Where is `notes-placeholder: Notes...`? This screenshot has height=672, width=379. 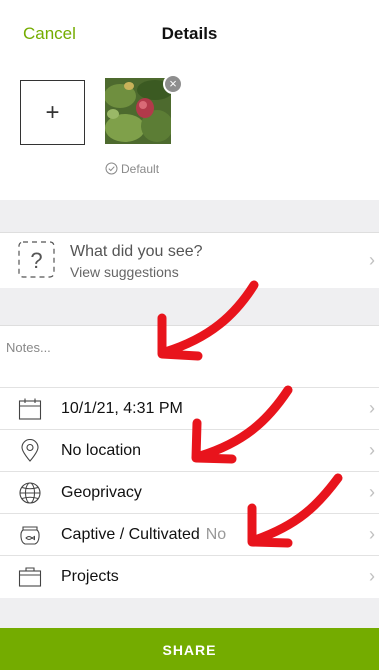 notes-placeholder: Notes... is located at coordinates (28, 347).